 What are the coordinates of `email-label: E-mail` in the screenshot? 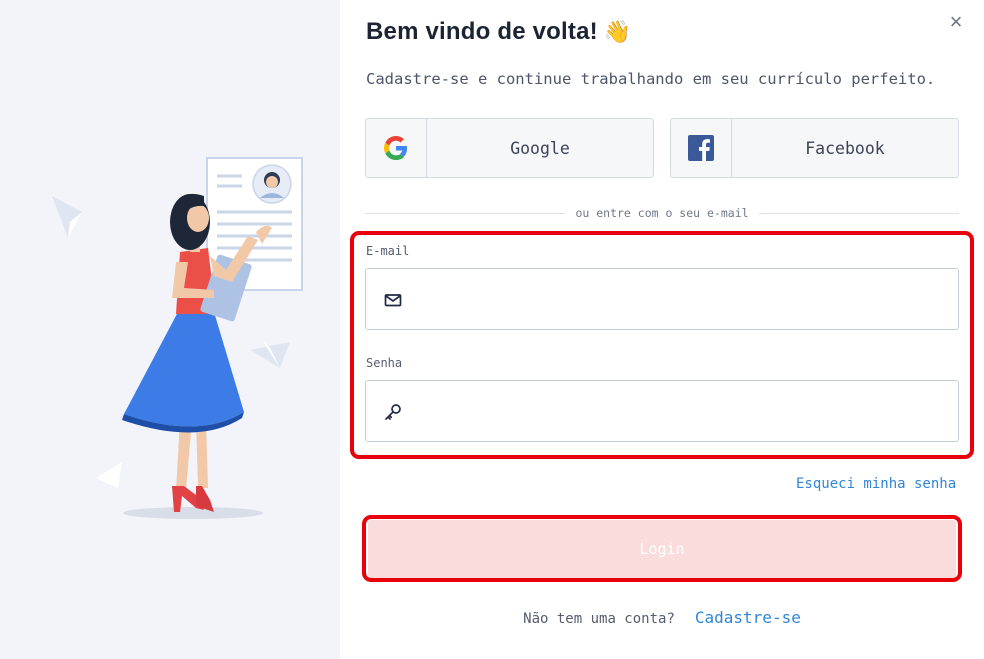 It's located at (388, 251).